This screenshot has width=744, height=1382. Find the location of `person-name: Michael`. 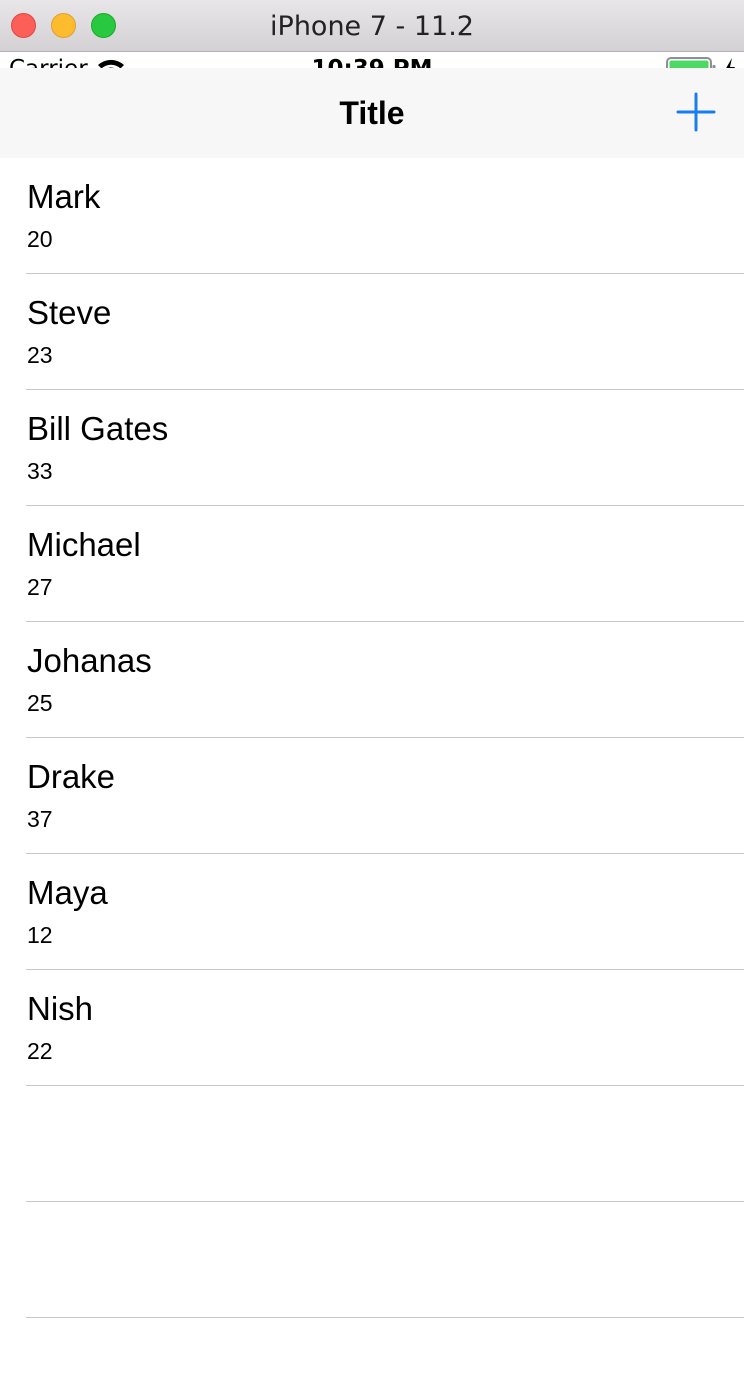

person-name: Michael is located at coordinates (84, 544).